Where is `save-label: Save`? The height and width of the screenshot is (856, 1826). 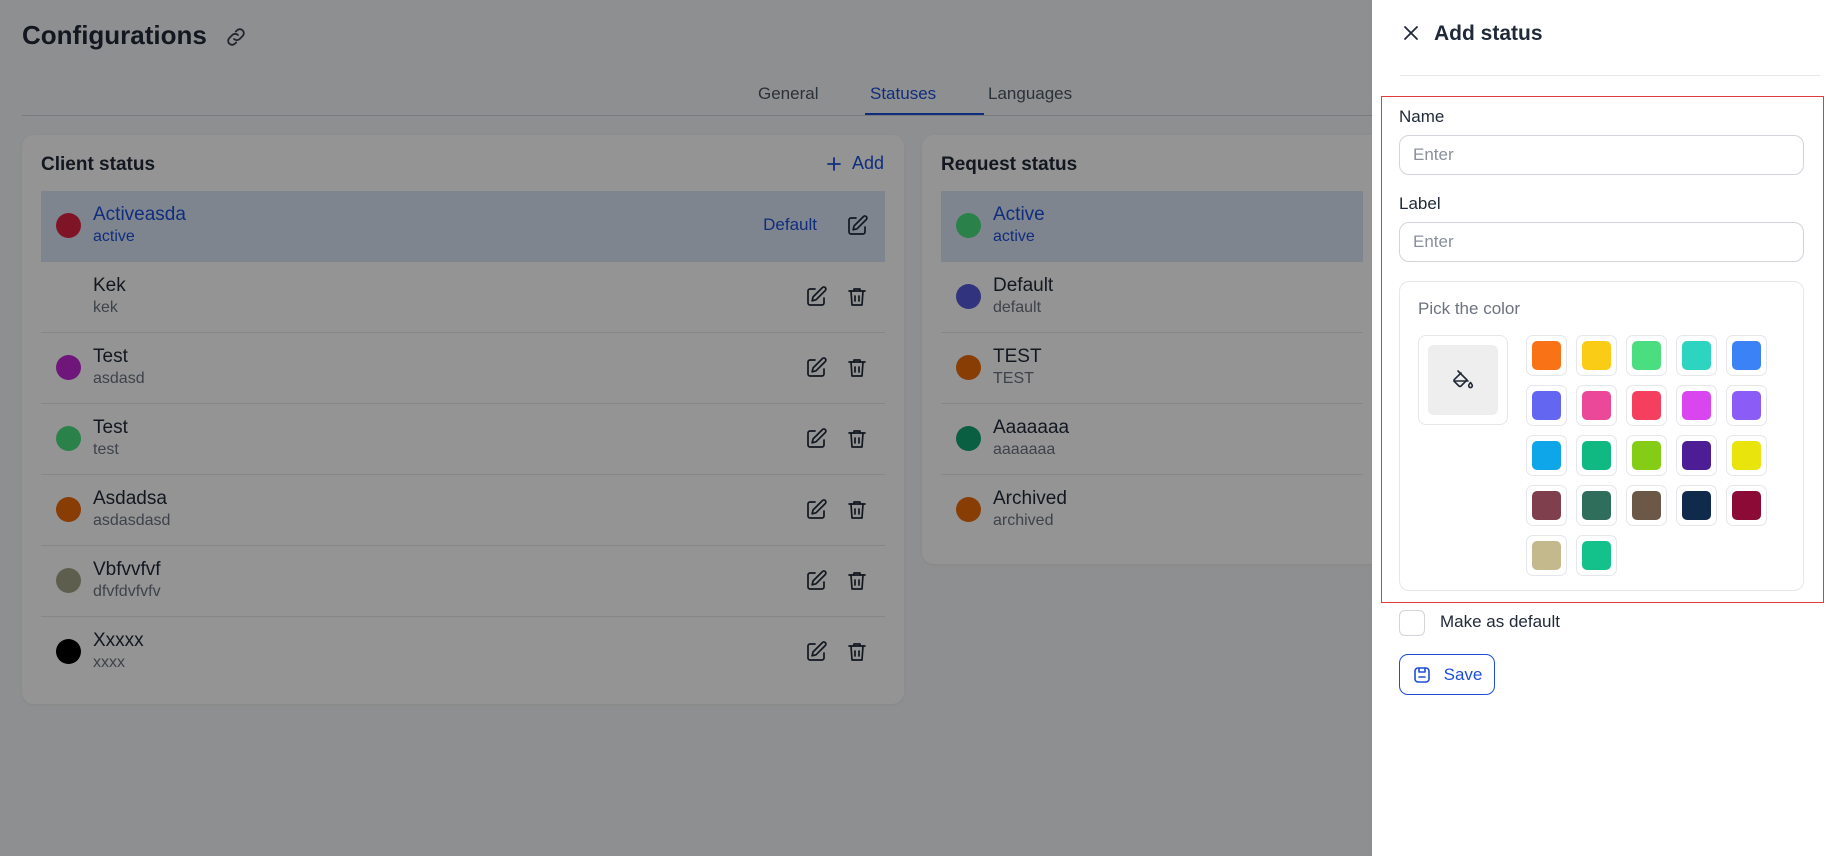
save-label: Save is located at coordinates (1463, 674).